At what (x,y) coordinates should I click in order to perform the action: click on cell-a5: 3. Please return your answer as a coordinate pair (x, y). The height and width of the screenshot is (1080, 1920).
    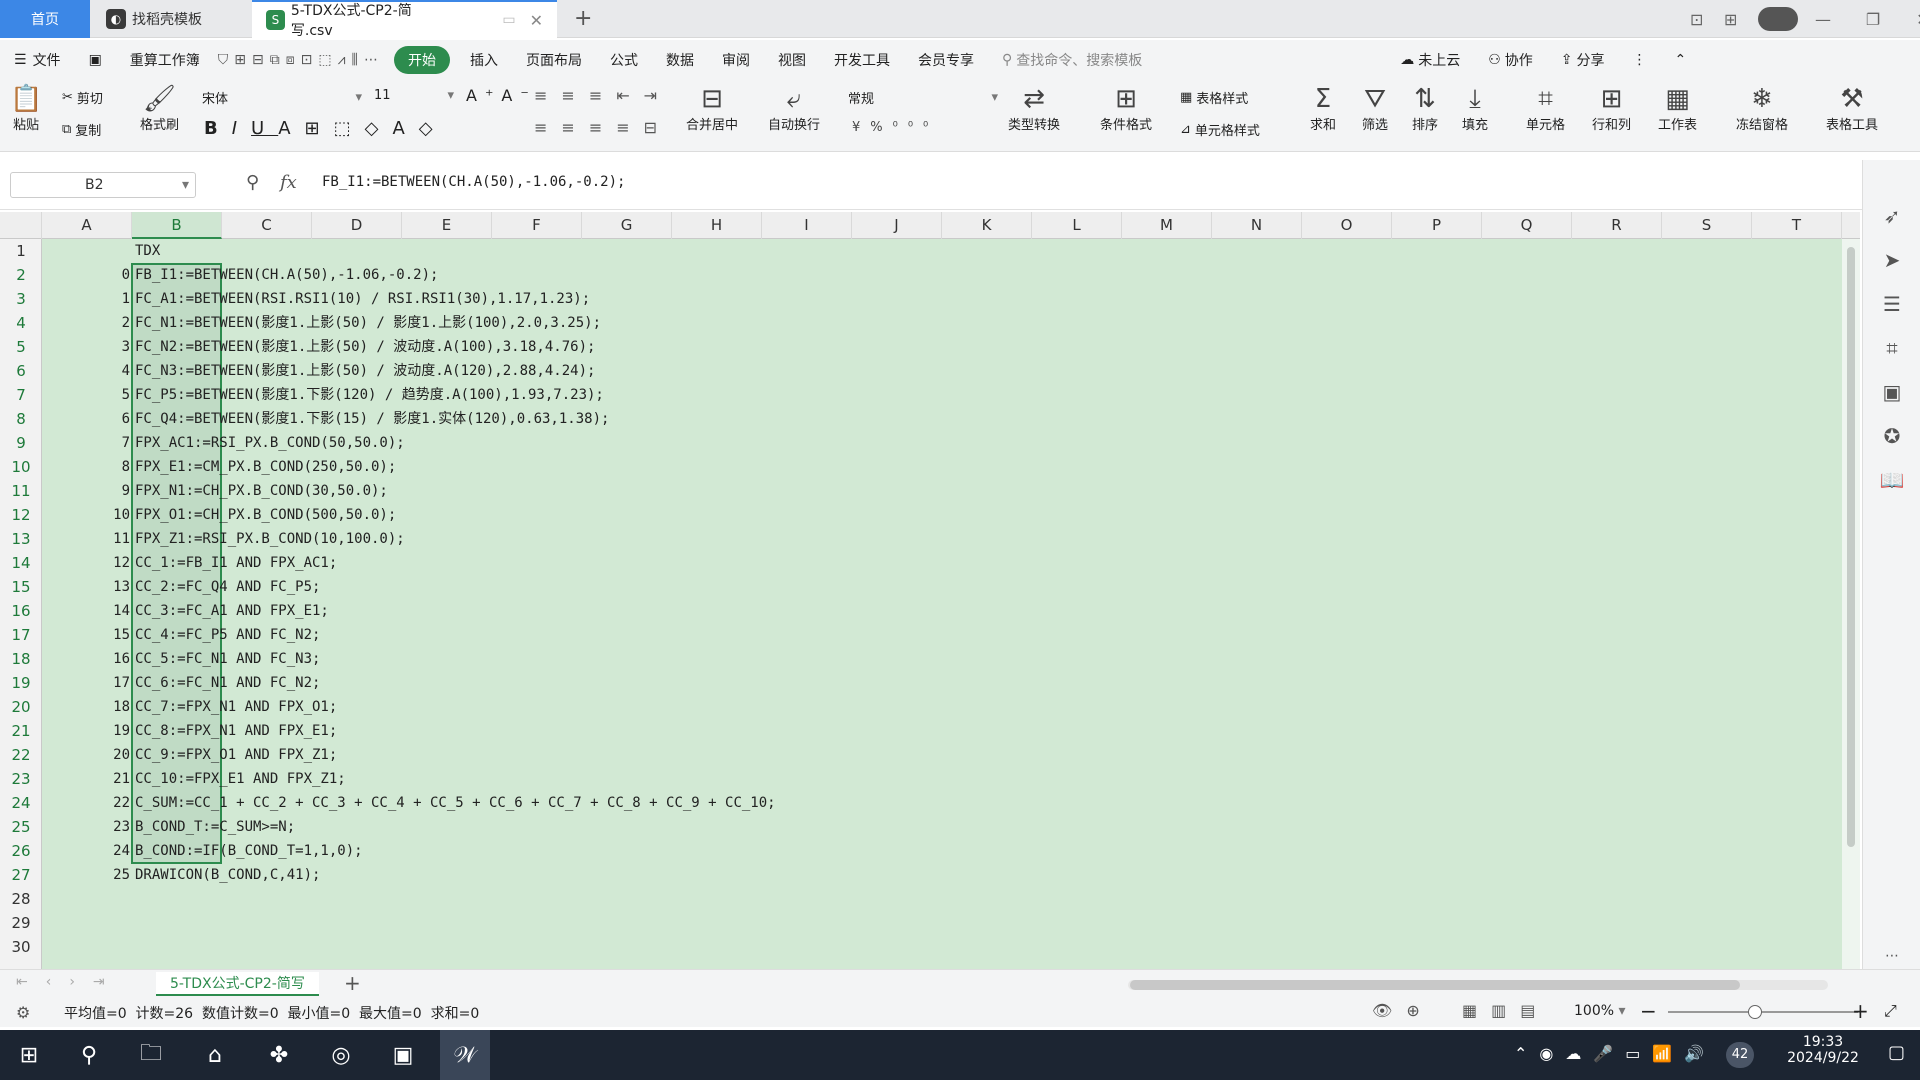
    Looking at the image, I should click on (84, 347).